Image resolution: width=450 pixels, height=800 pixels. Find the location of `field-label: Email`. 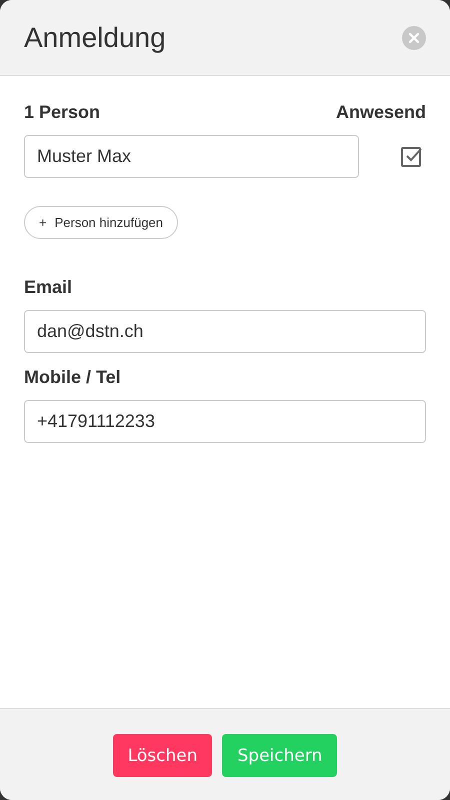

field-label: Email is located at coordinates (49, 287).